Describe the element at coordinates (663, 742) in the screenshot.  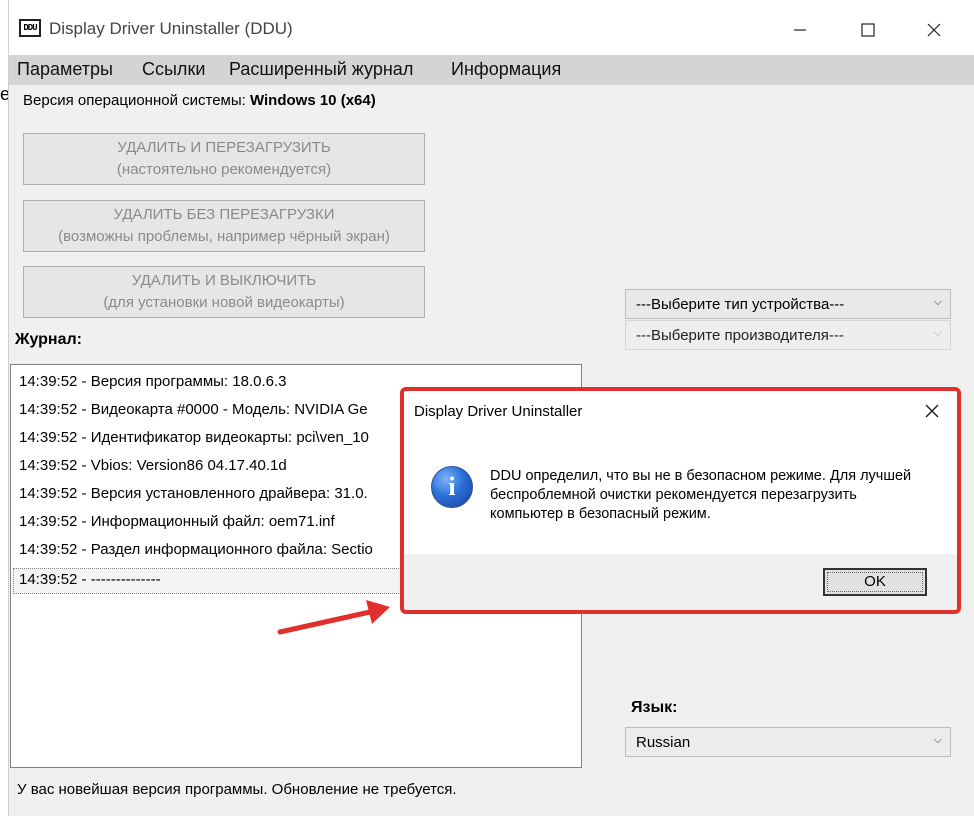
I see `language-value: Russian` at that location.